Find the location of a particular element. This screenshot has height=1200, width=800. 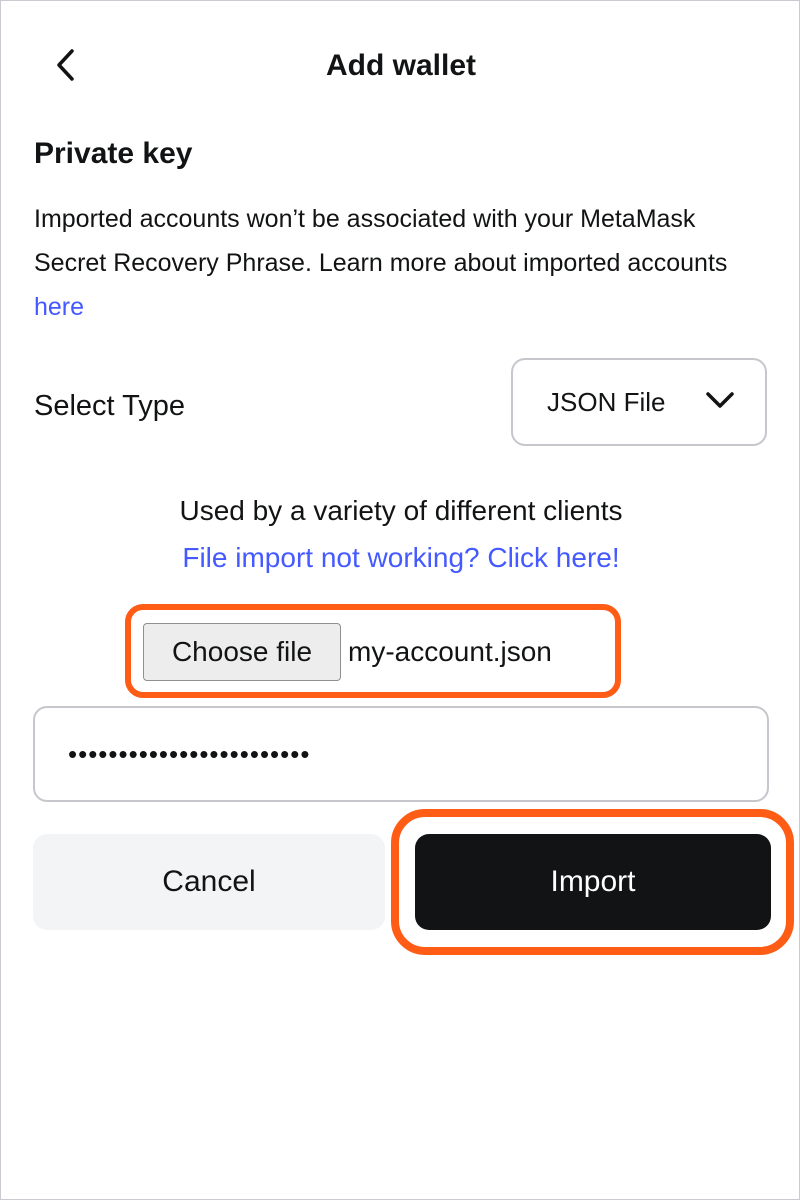

password-value: •••••••••••••••••••••••• is located at coordinates (189, 753).